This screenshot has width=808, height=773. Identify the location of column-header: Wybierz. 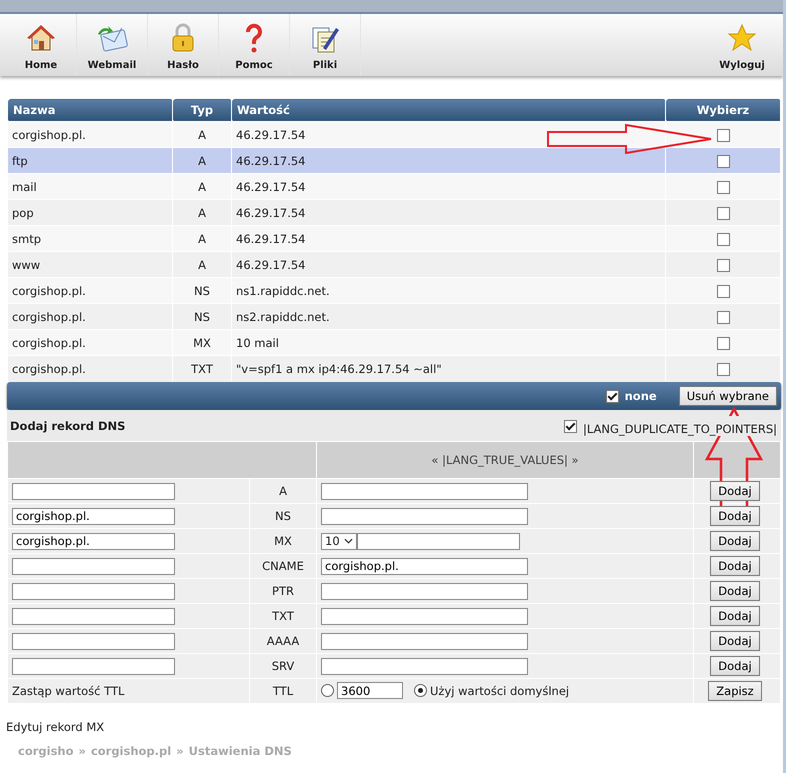
(723, 110).